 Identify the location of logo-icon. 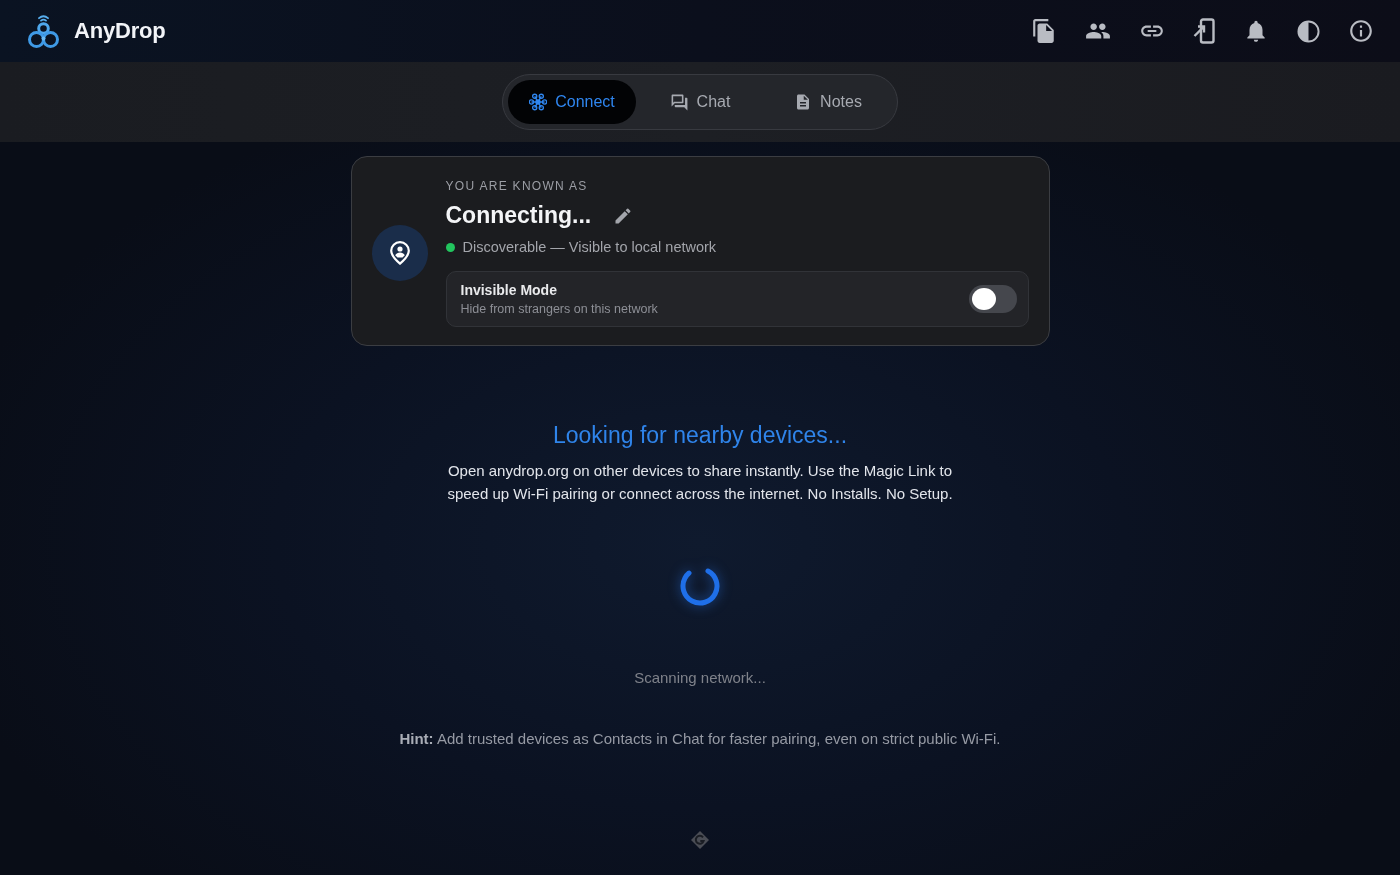
(43, 31).